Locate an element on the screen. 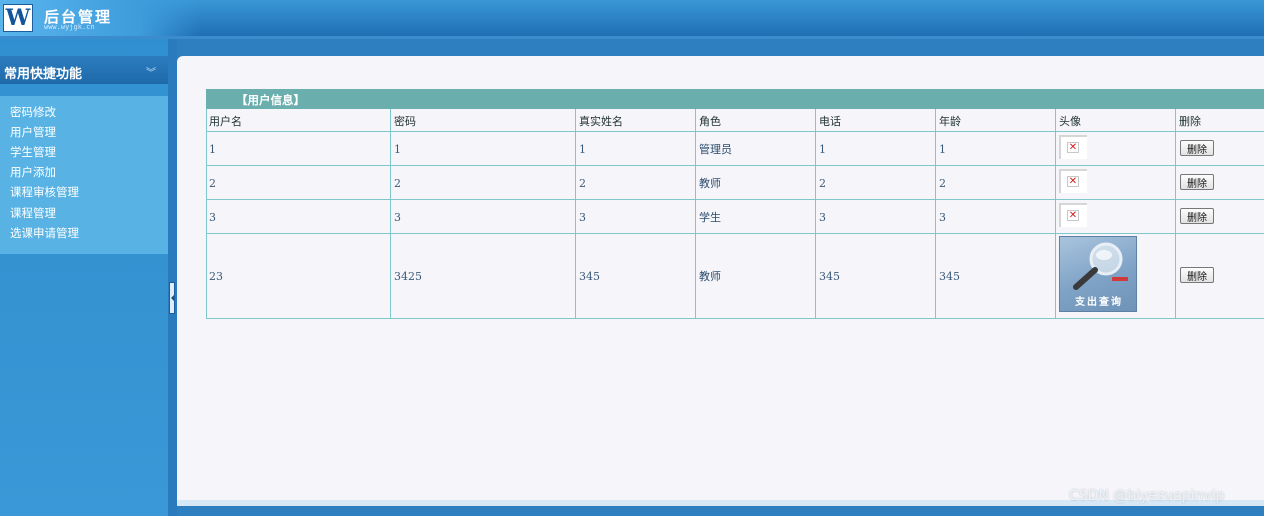 This screenshot has width=1264, height=516. sidebar-item-password-change: 密码修改 is located at coordinates (33, 112).